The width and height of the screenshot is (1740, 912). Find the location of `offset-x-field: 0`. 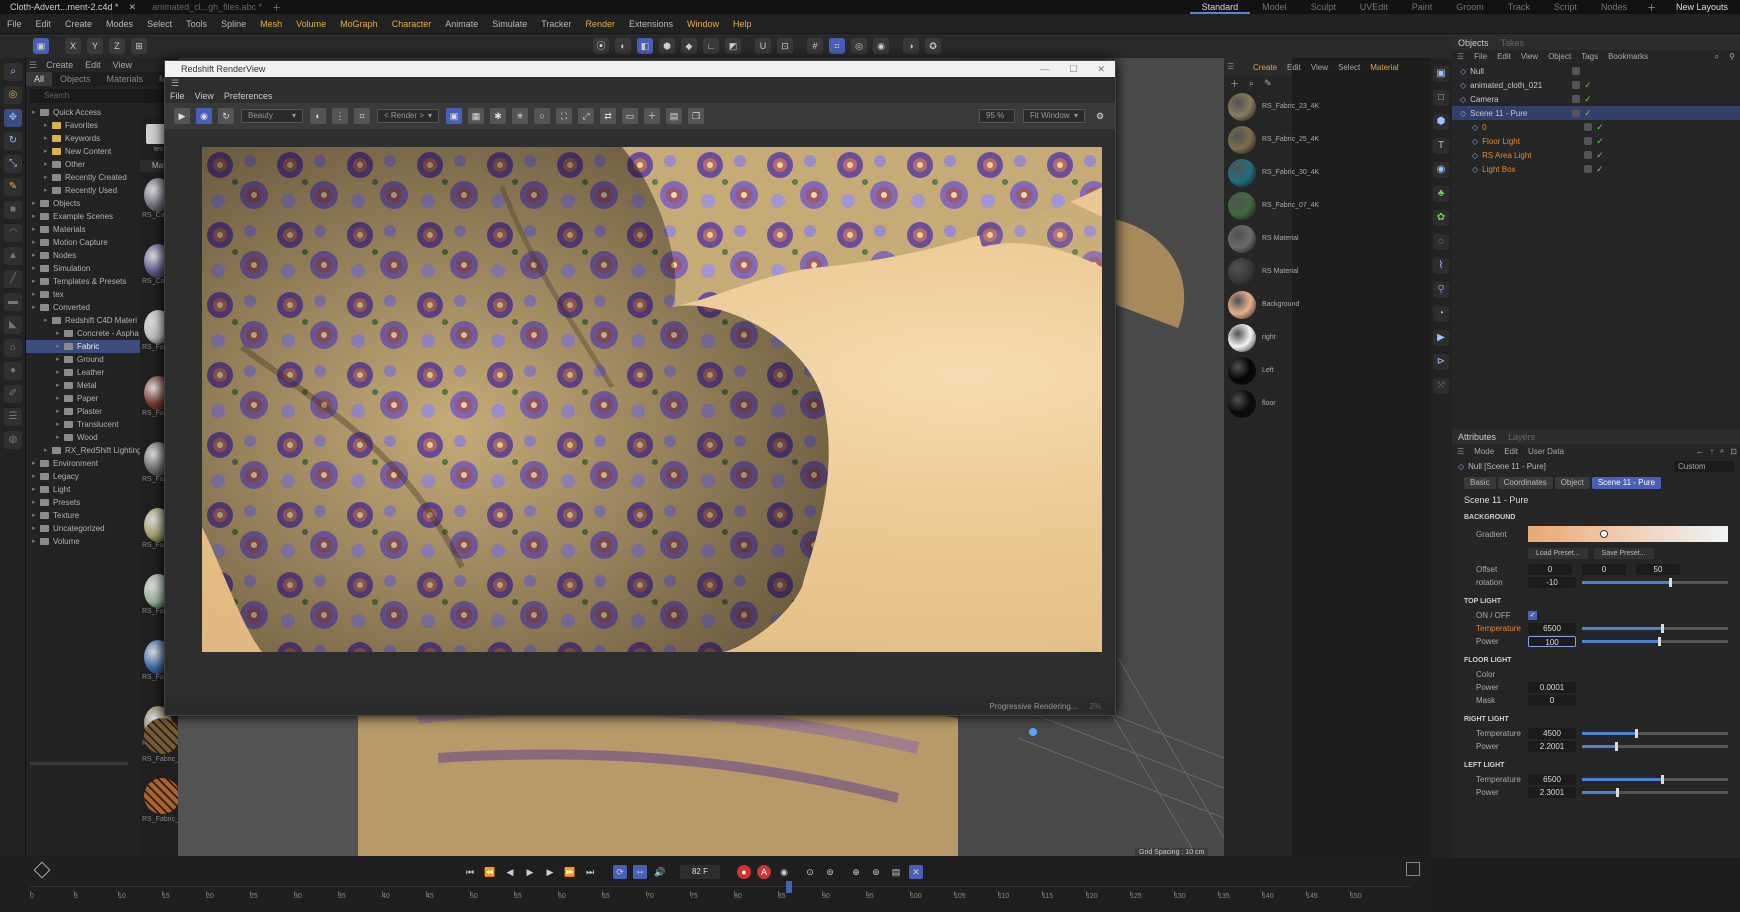

offset-x-field: 0 is located at coordinates (1550, 569).